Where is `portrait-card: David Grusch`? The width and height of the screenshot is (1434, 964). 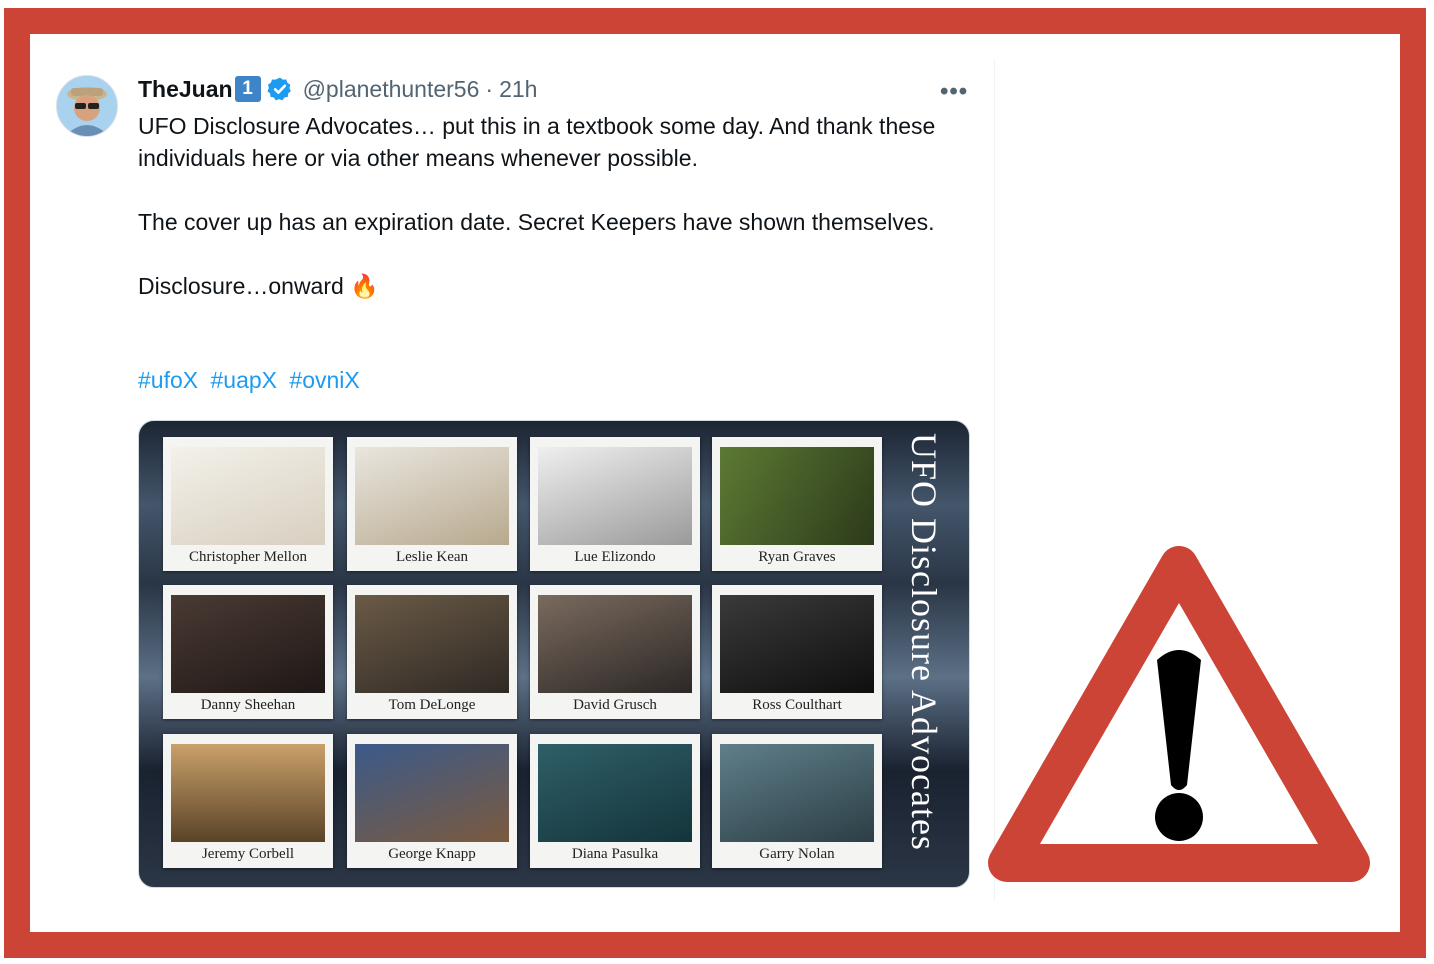
portrait-card: David Grusch is located at coordinates (615, 652).